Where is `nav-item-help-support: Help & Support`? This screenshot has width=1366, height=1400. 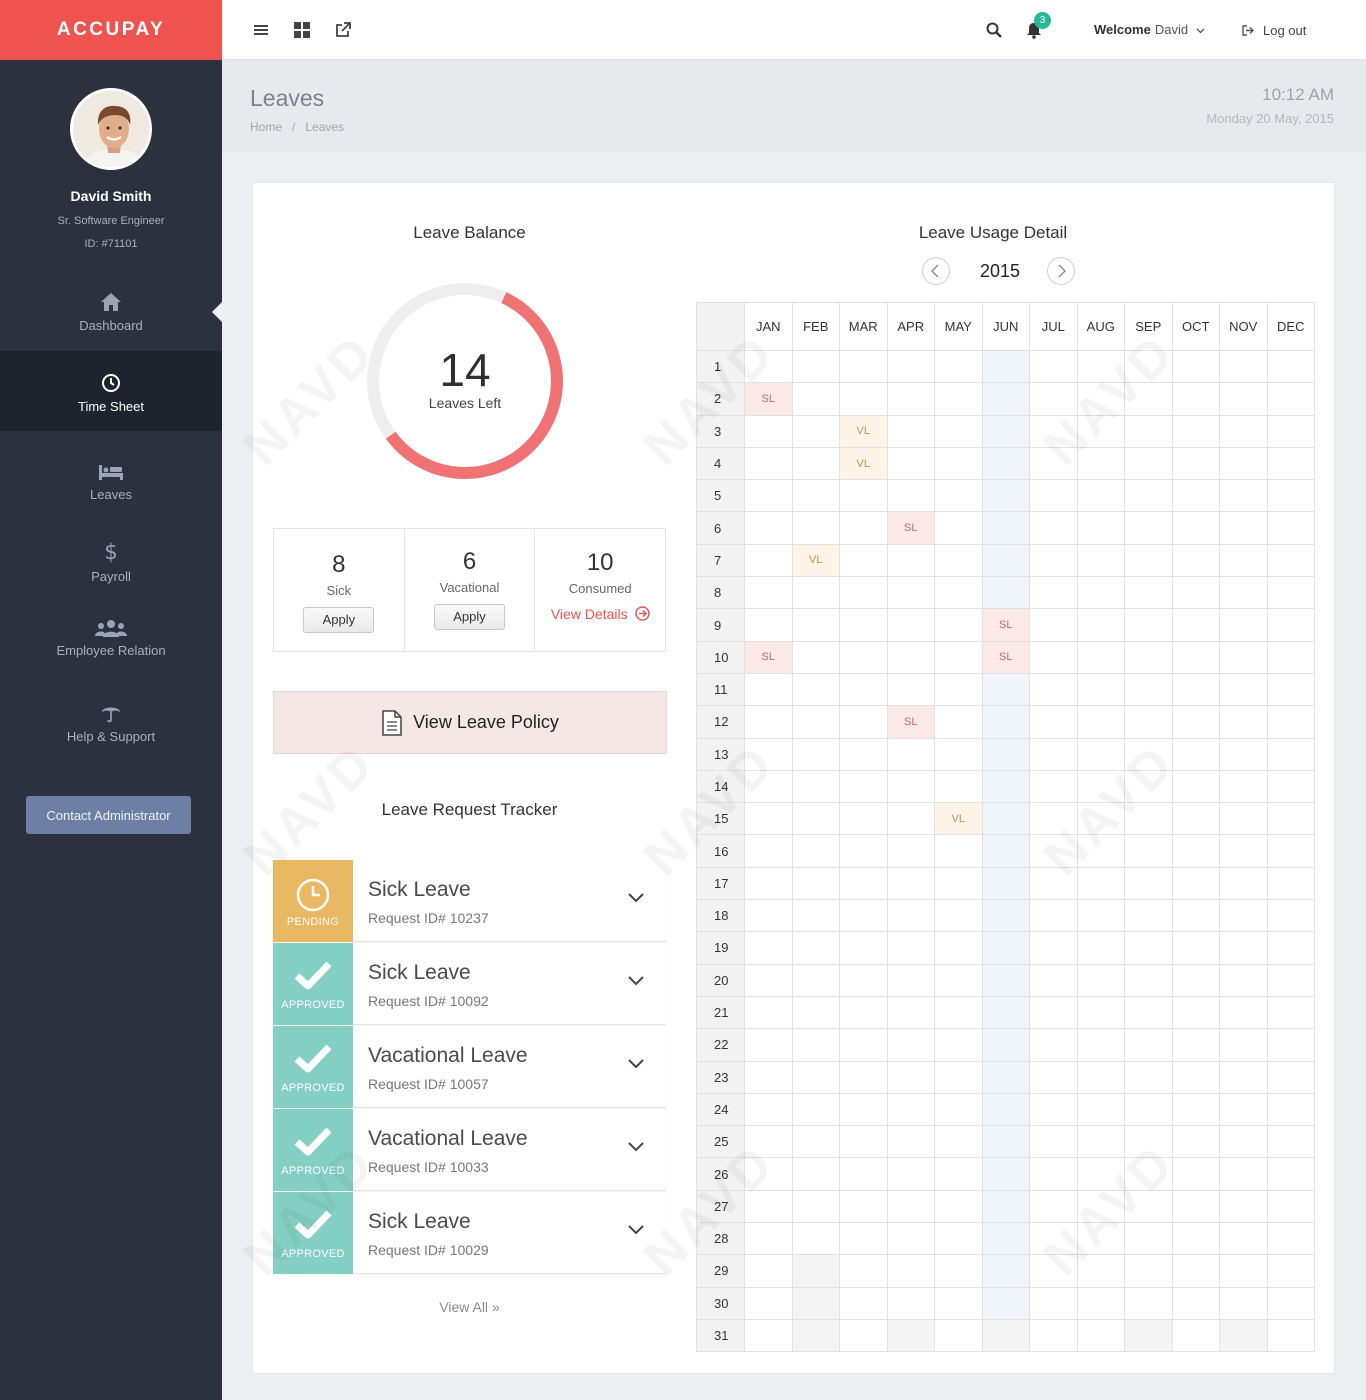
nav-item-help-support: Help & Support is located at coordinates (111, 711).